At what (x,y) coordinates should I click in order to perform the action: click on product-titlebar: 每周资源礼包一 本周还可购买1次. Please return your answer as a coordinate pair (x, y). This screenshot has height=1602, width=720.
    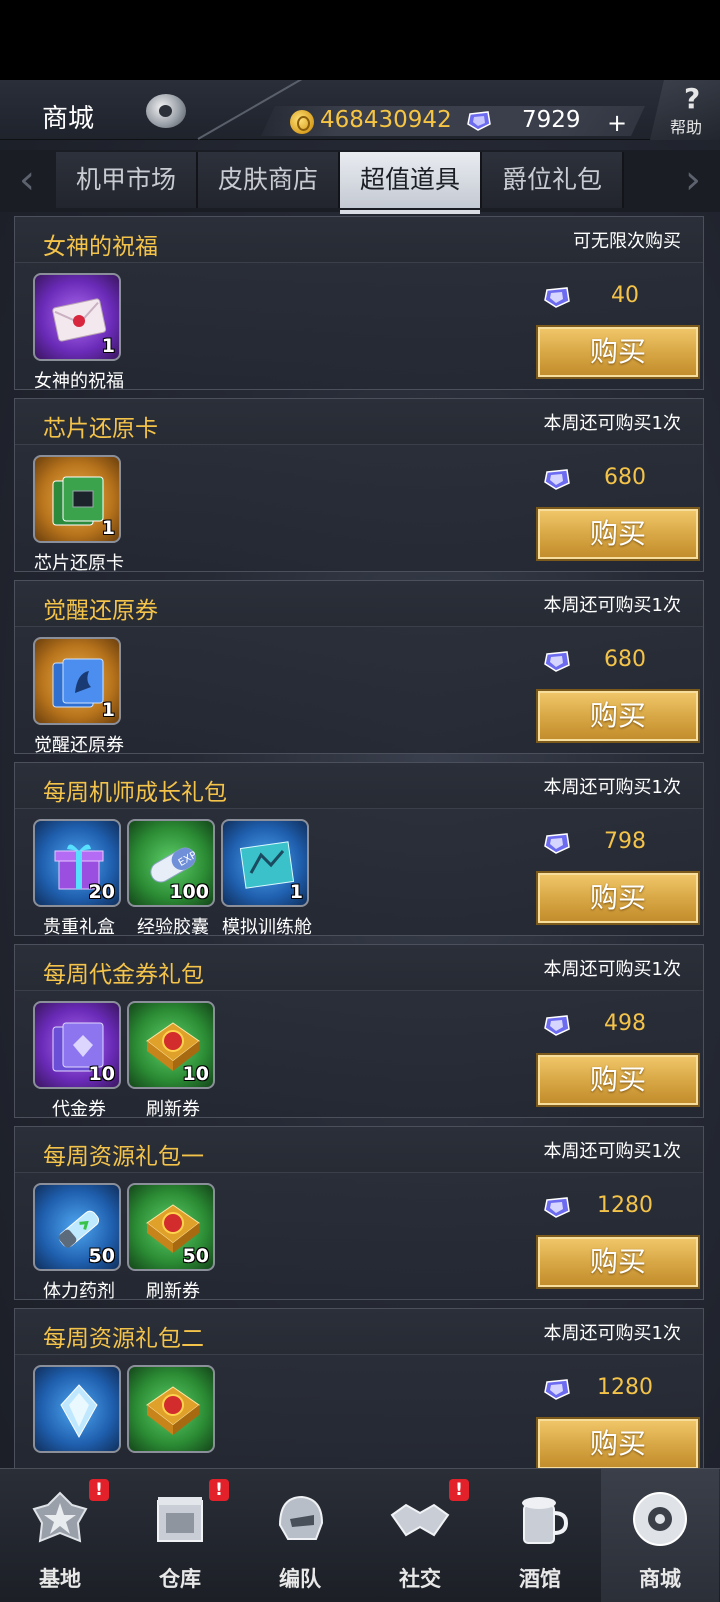
    Looking at the image, I should click on (359, 1150).